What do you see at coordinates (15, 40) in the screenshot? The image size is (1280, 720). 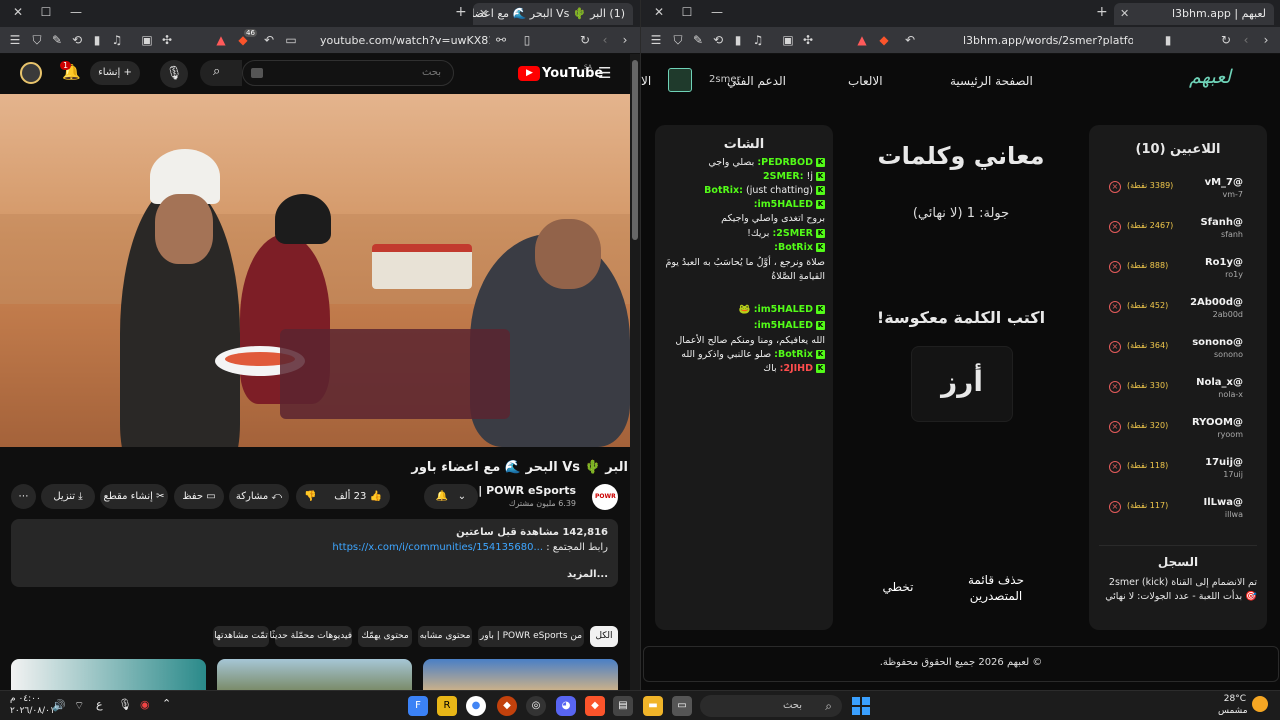 I see `menu-icon: ☰` at bounding box center [15, 40].